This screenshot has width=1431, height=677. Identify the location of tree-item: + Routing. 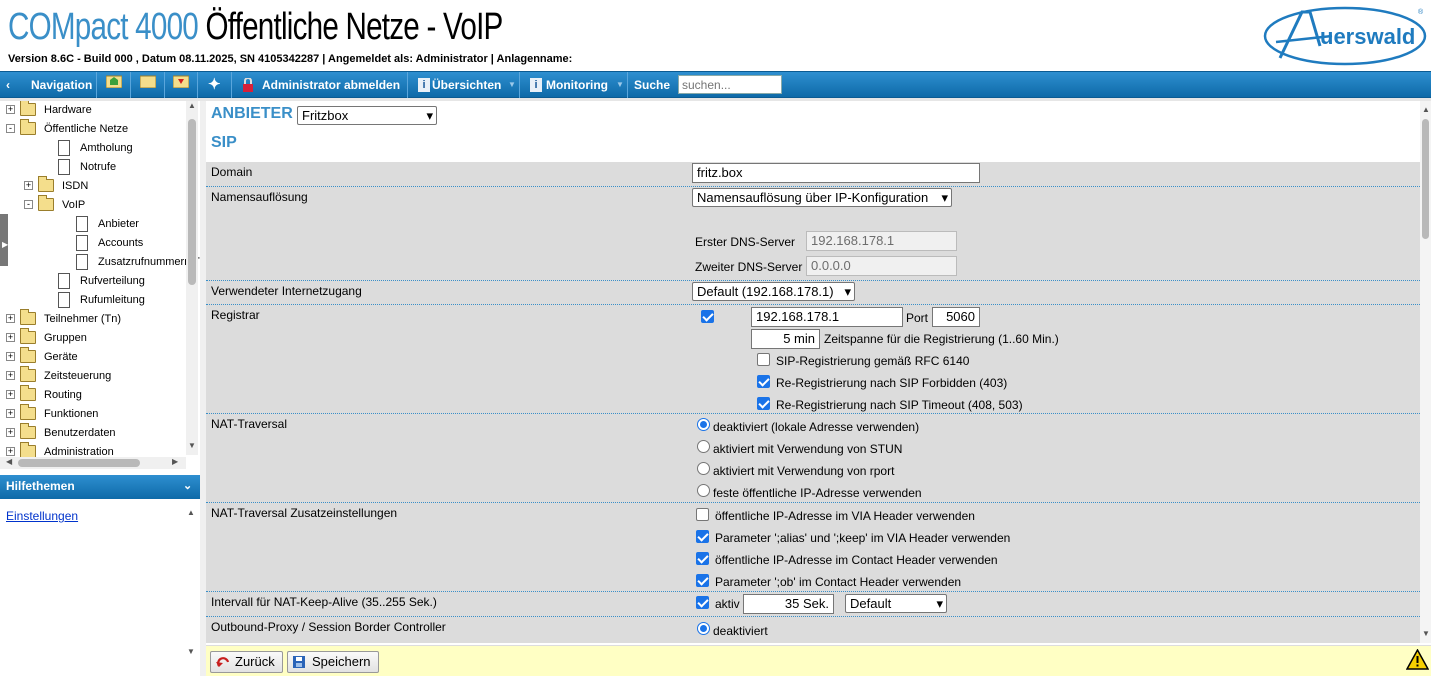
(93, 395).